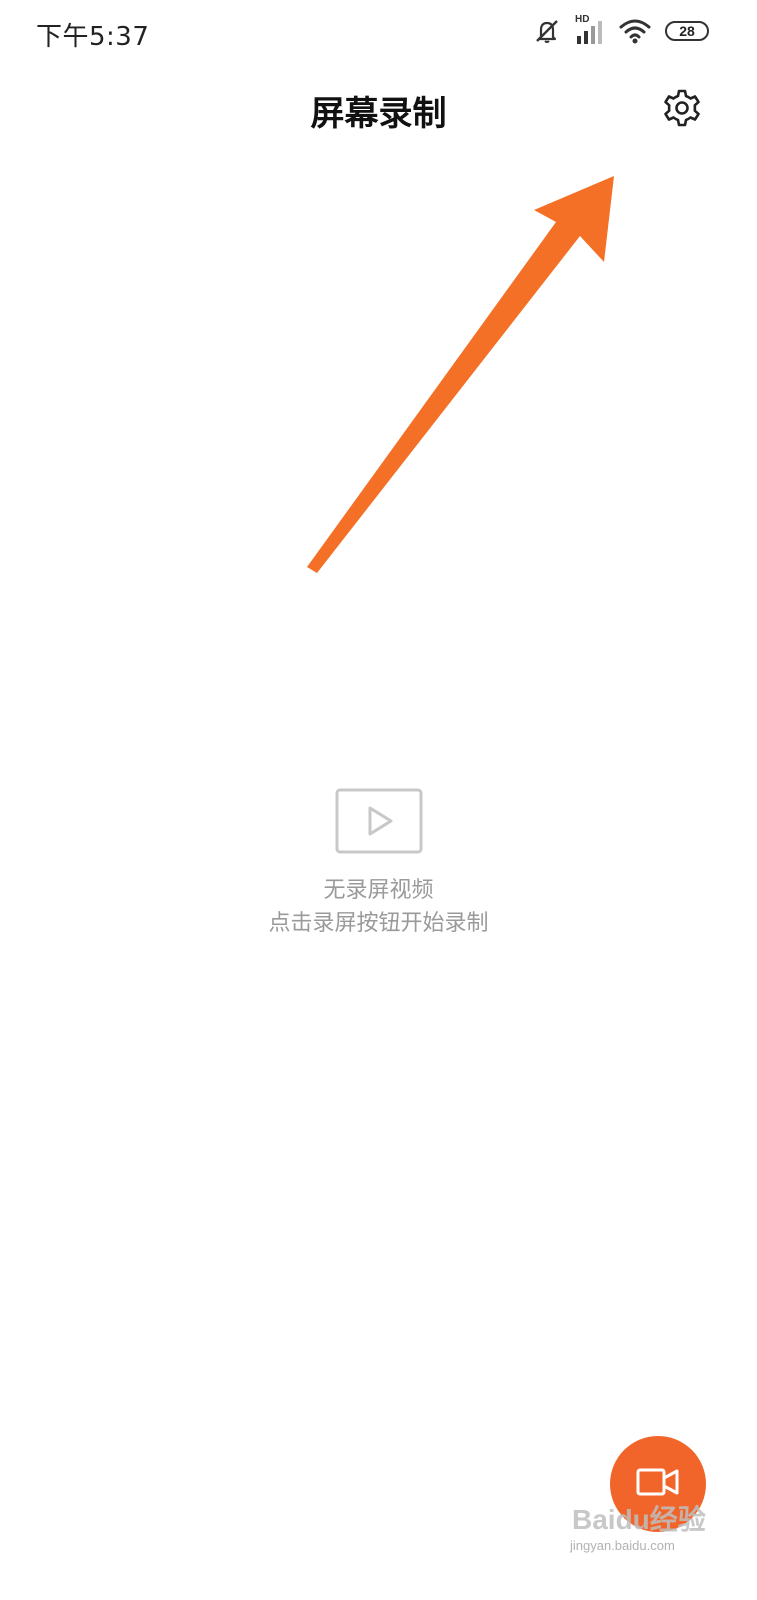  What do you see at coordinates (378, 114) in the screenshot?
I see `page-title: 屏幕录制` at bounding box center [378, 114].